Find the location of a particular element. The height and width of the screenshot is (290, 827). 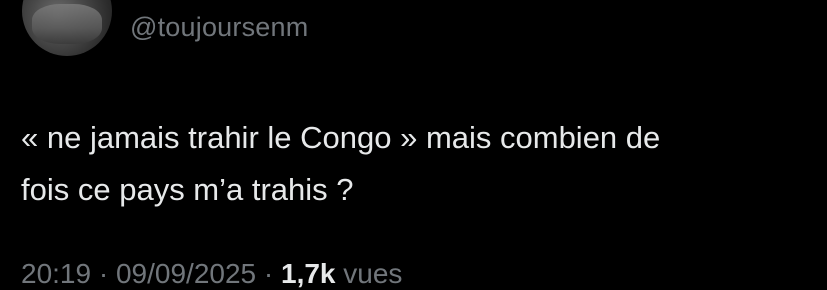

tweet-time: 20:19 is located at coordinates (56, 273).